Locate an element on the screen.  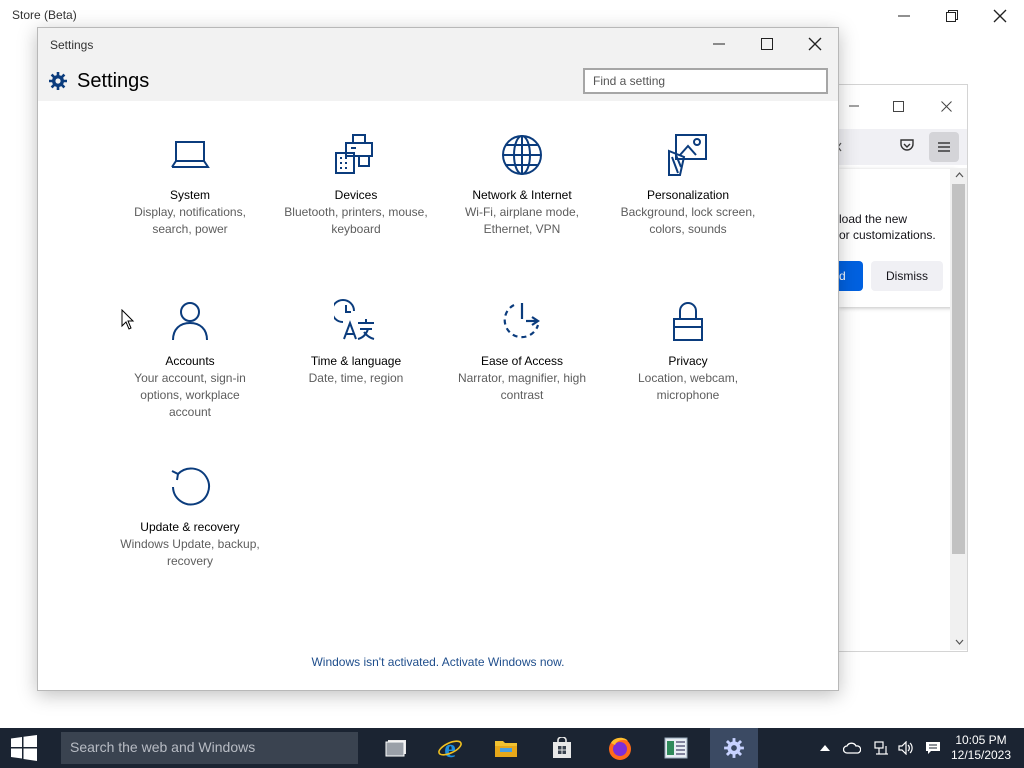
firefox-button is located at coordinates (620, 748).